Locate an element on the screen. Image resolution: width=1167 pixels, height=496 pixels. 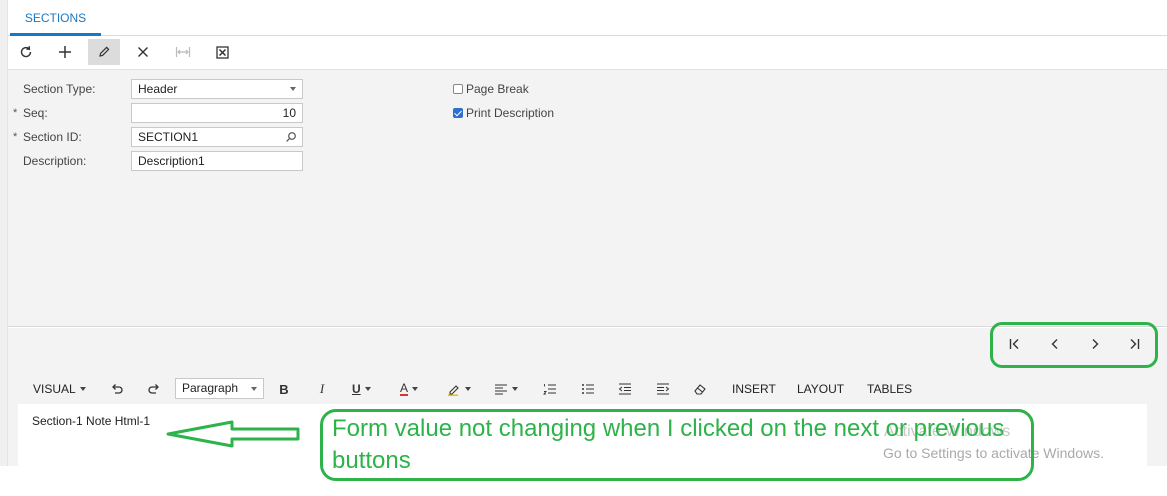
visual-mode-button: VISUAL is located at coordinates (59, 389).